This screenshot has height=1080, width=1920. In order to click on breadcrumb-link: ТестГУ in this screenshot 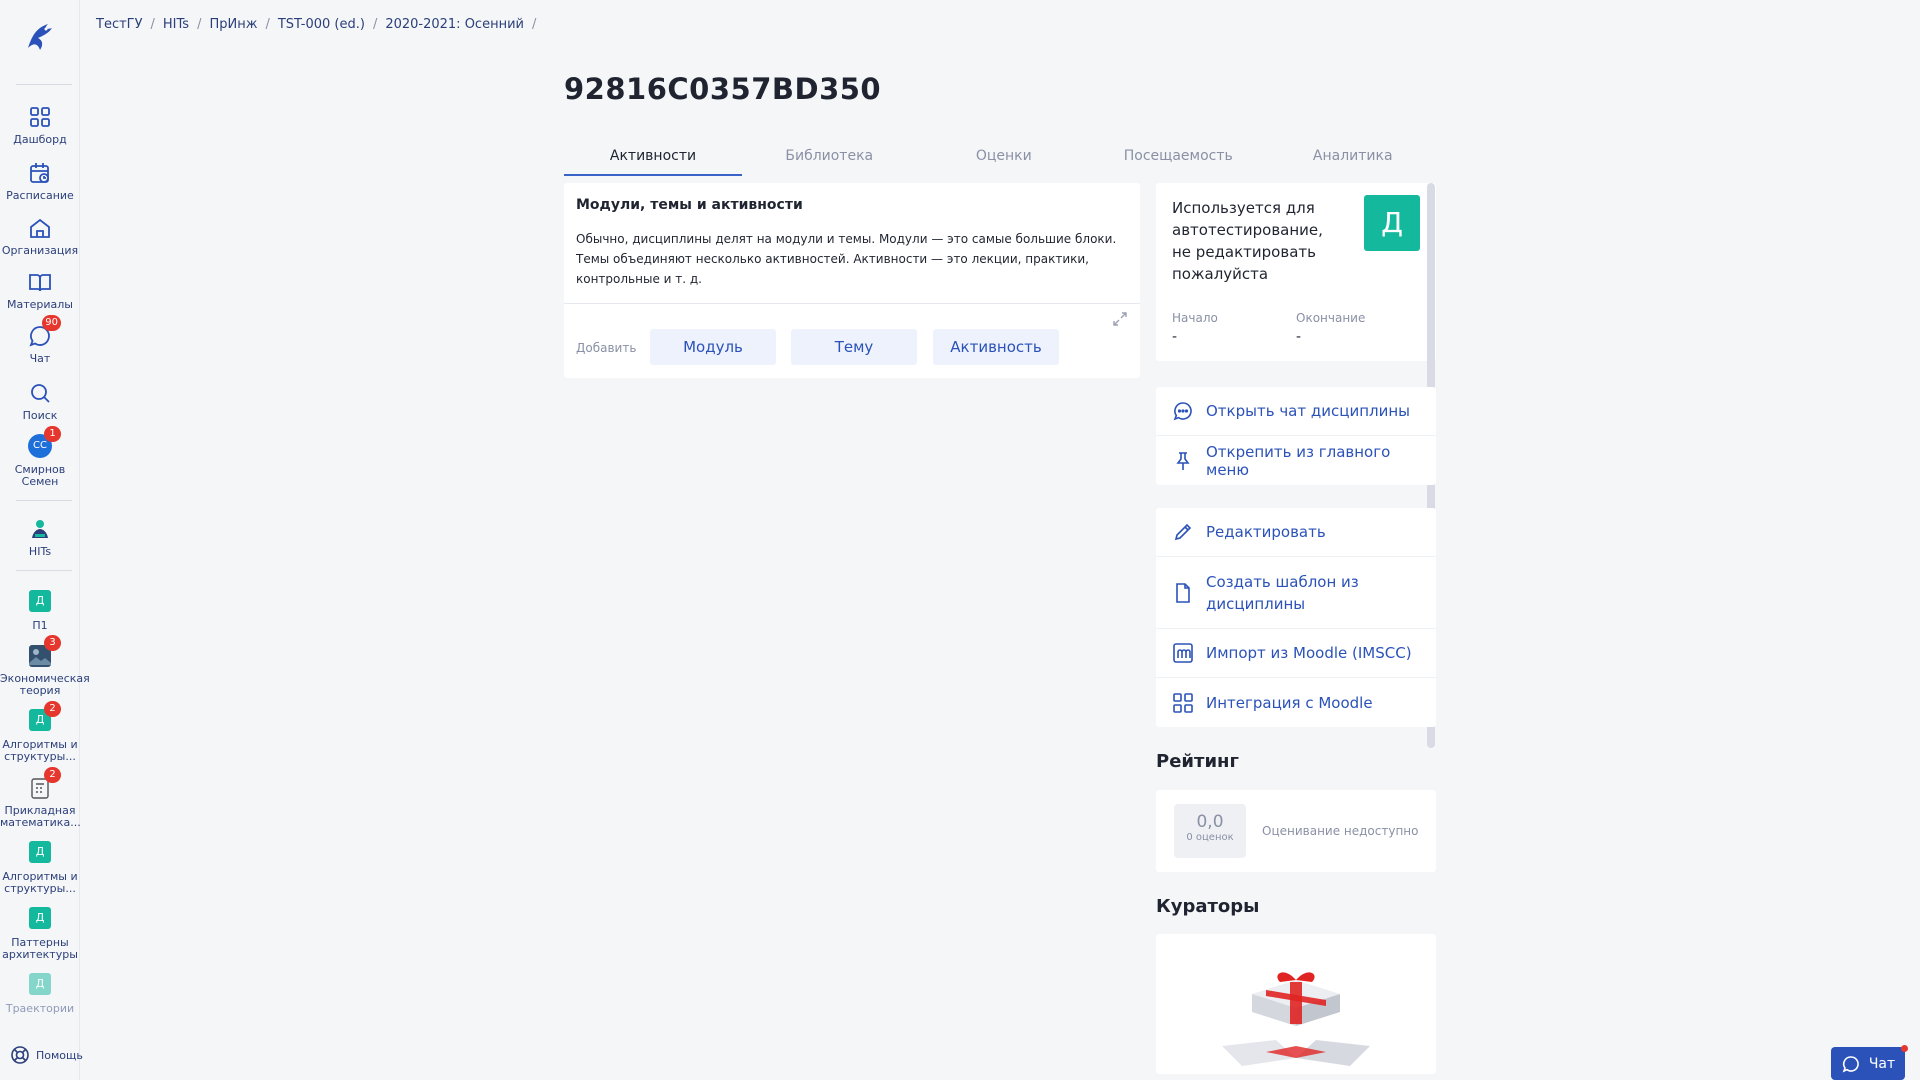, I will do `click(119, 24)`.